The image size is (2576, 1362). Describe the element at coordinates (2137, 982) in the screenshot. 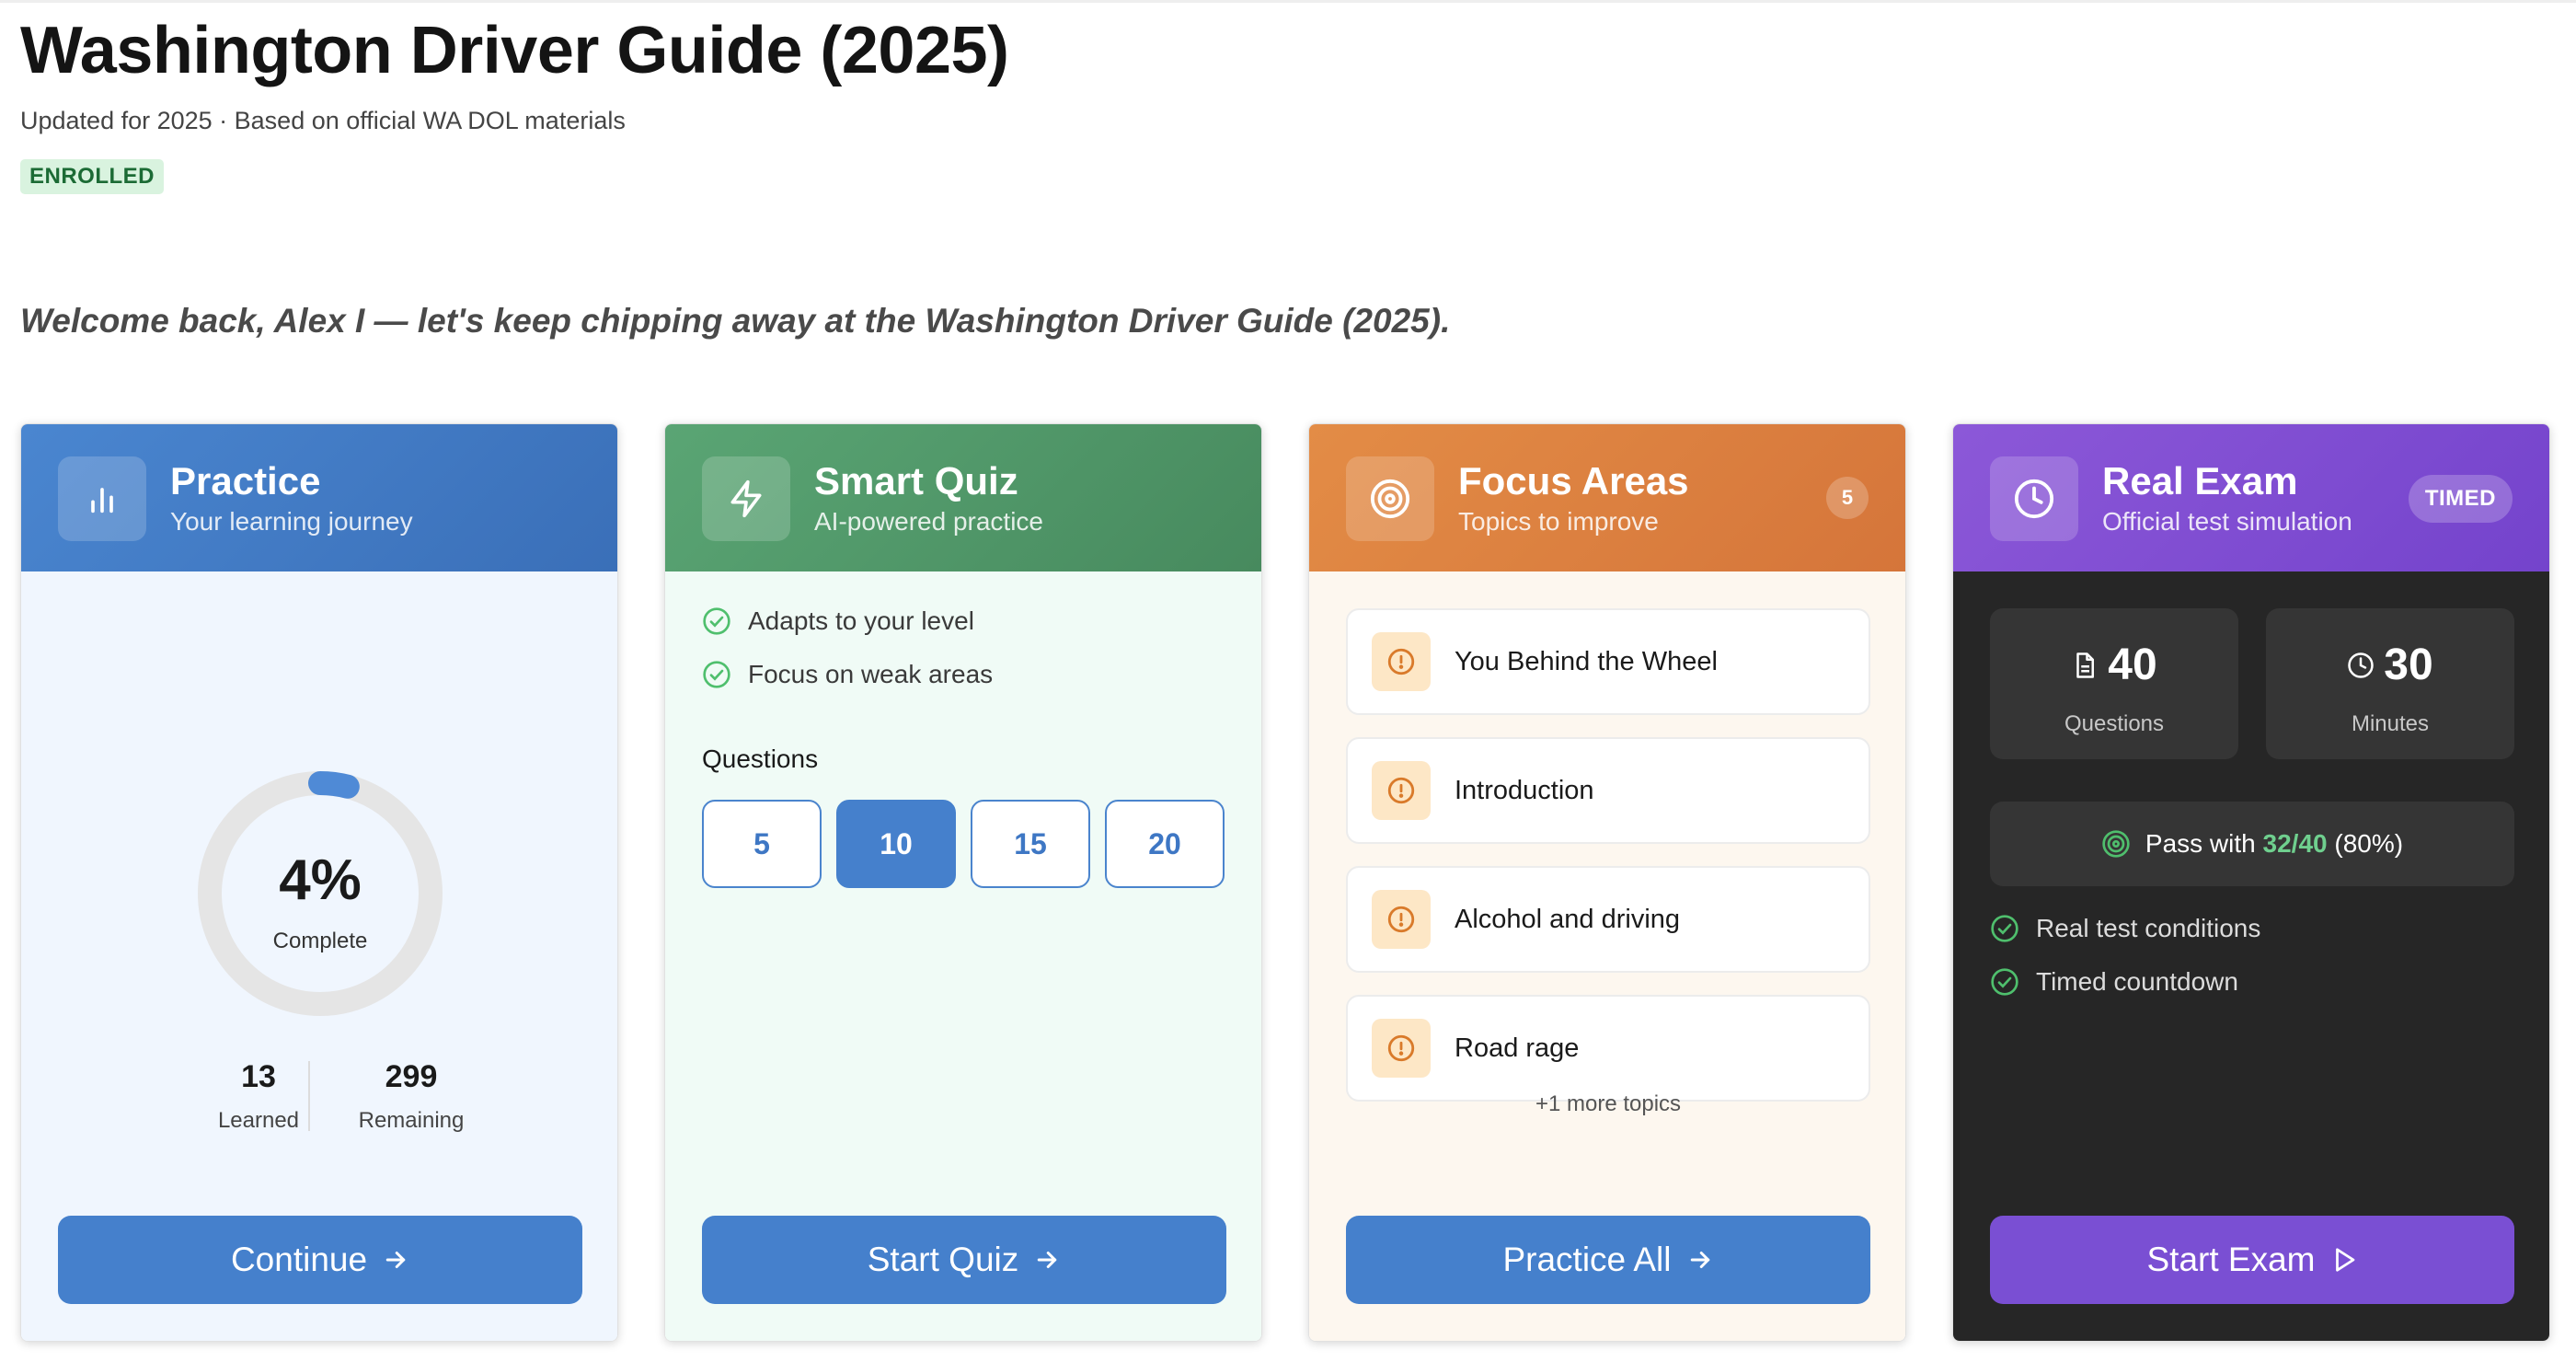

I see `feature-label: Timed countdown` at that location.